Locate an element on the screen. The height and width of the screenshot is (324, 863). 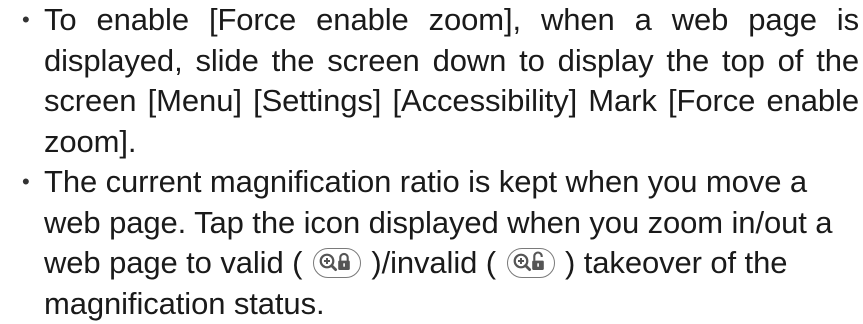
zoom-locked-icon is located at coordinates (336, 263).